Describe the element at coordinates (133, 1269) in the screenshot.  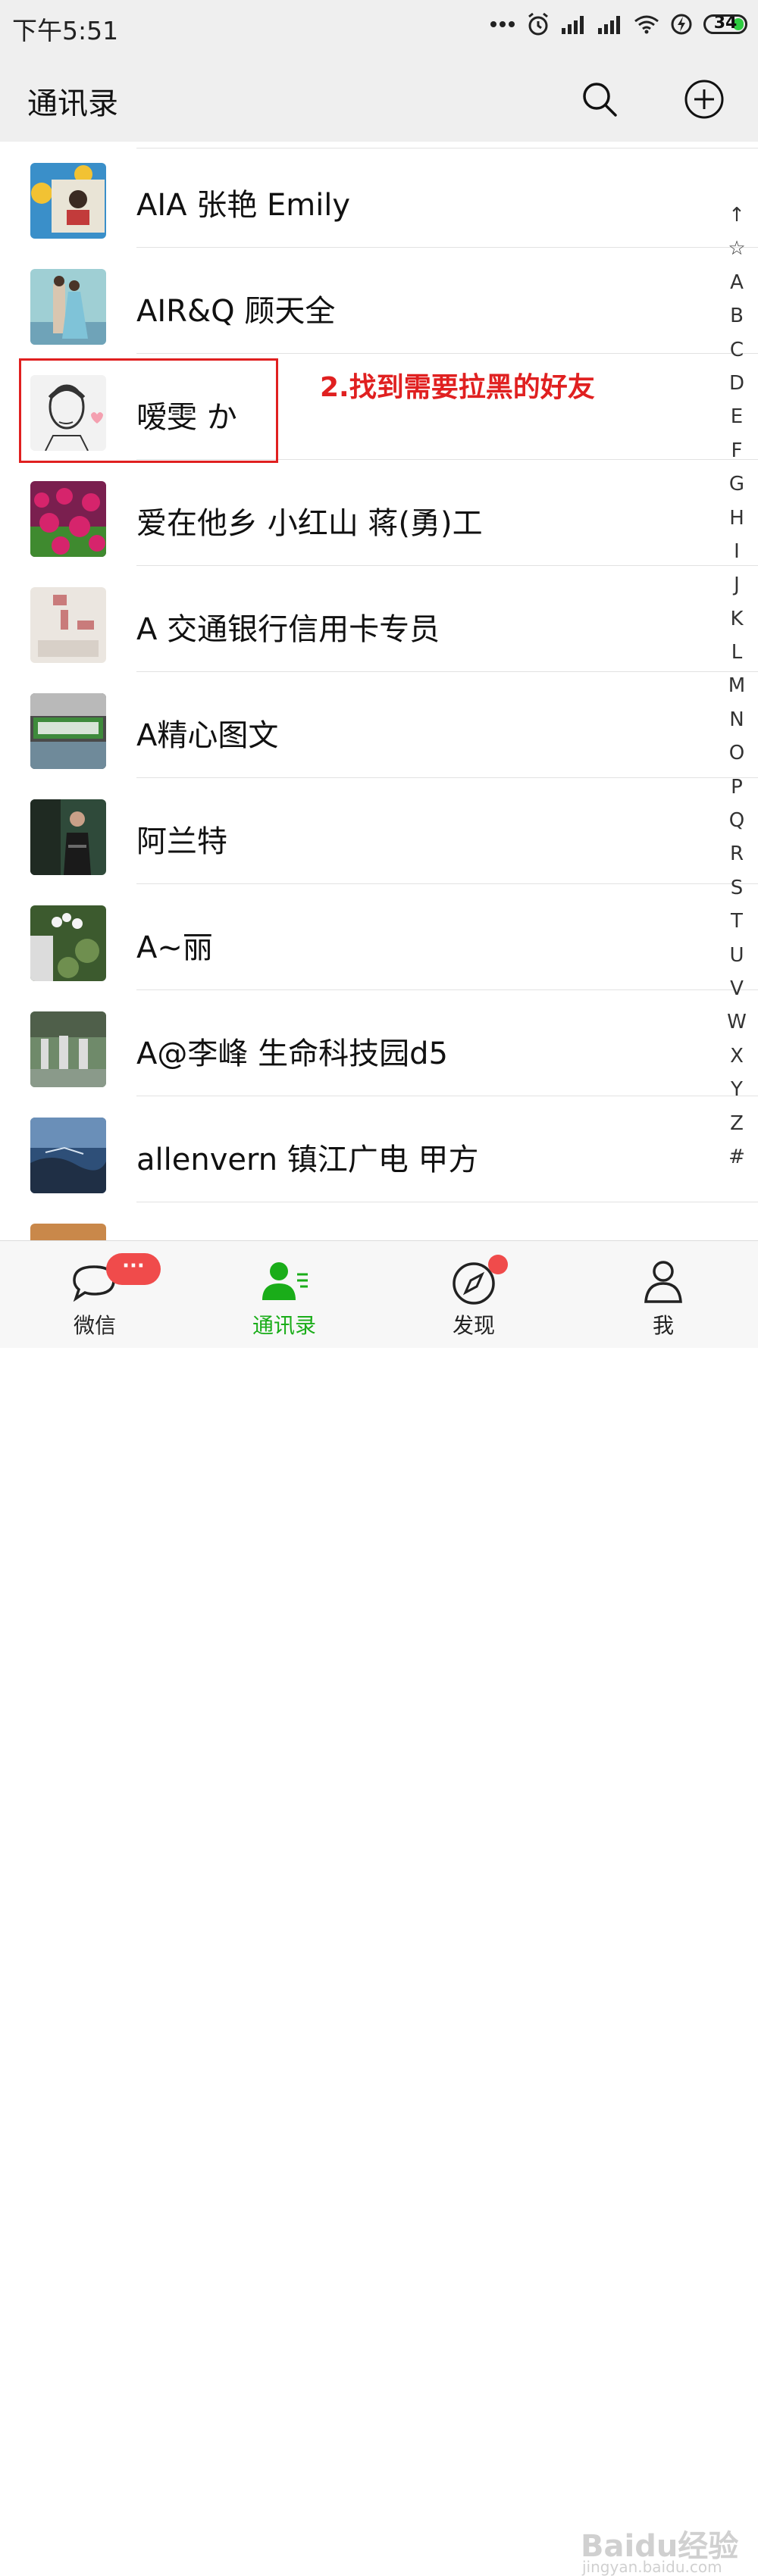
I see `unread-badge: ···` at that location.